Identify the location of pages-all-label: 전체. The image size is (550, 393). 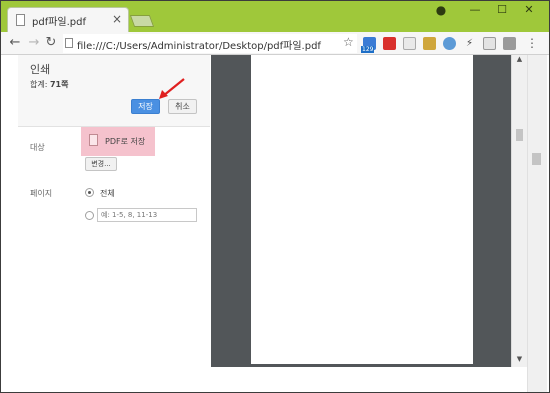
(107, 193).